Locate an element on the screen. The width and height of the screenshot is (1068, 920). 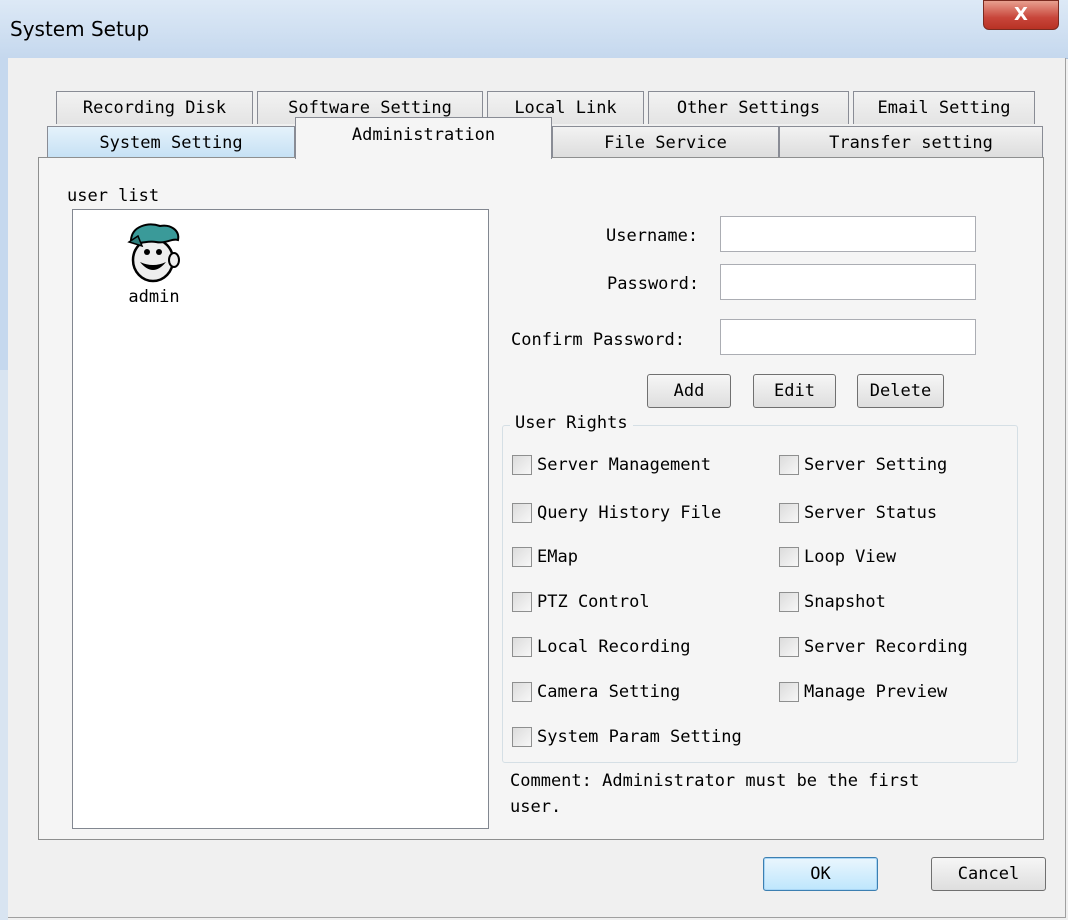
delete-button: Delete is located at coordinates (900, 391).